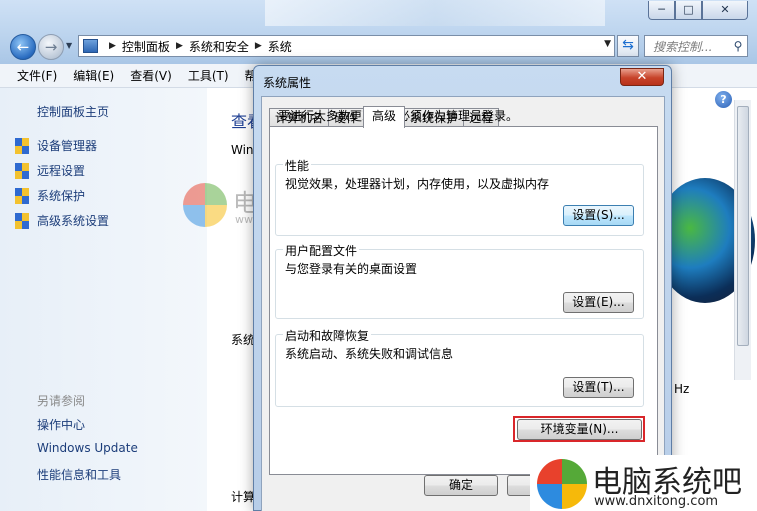 The height and width of the screenshot is (511, 757). I want to click on group-label: 启动和故障恢复, so click(327, 335).